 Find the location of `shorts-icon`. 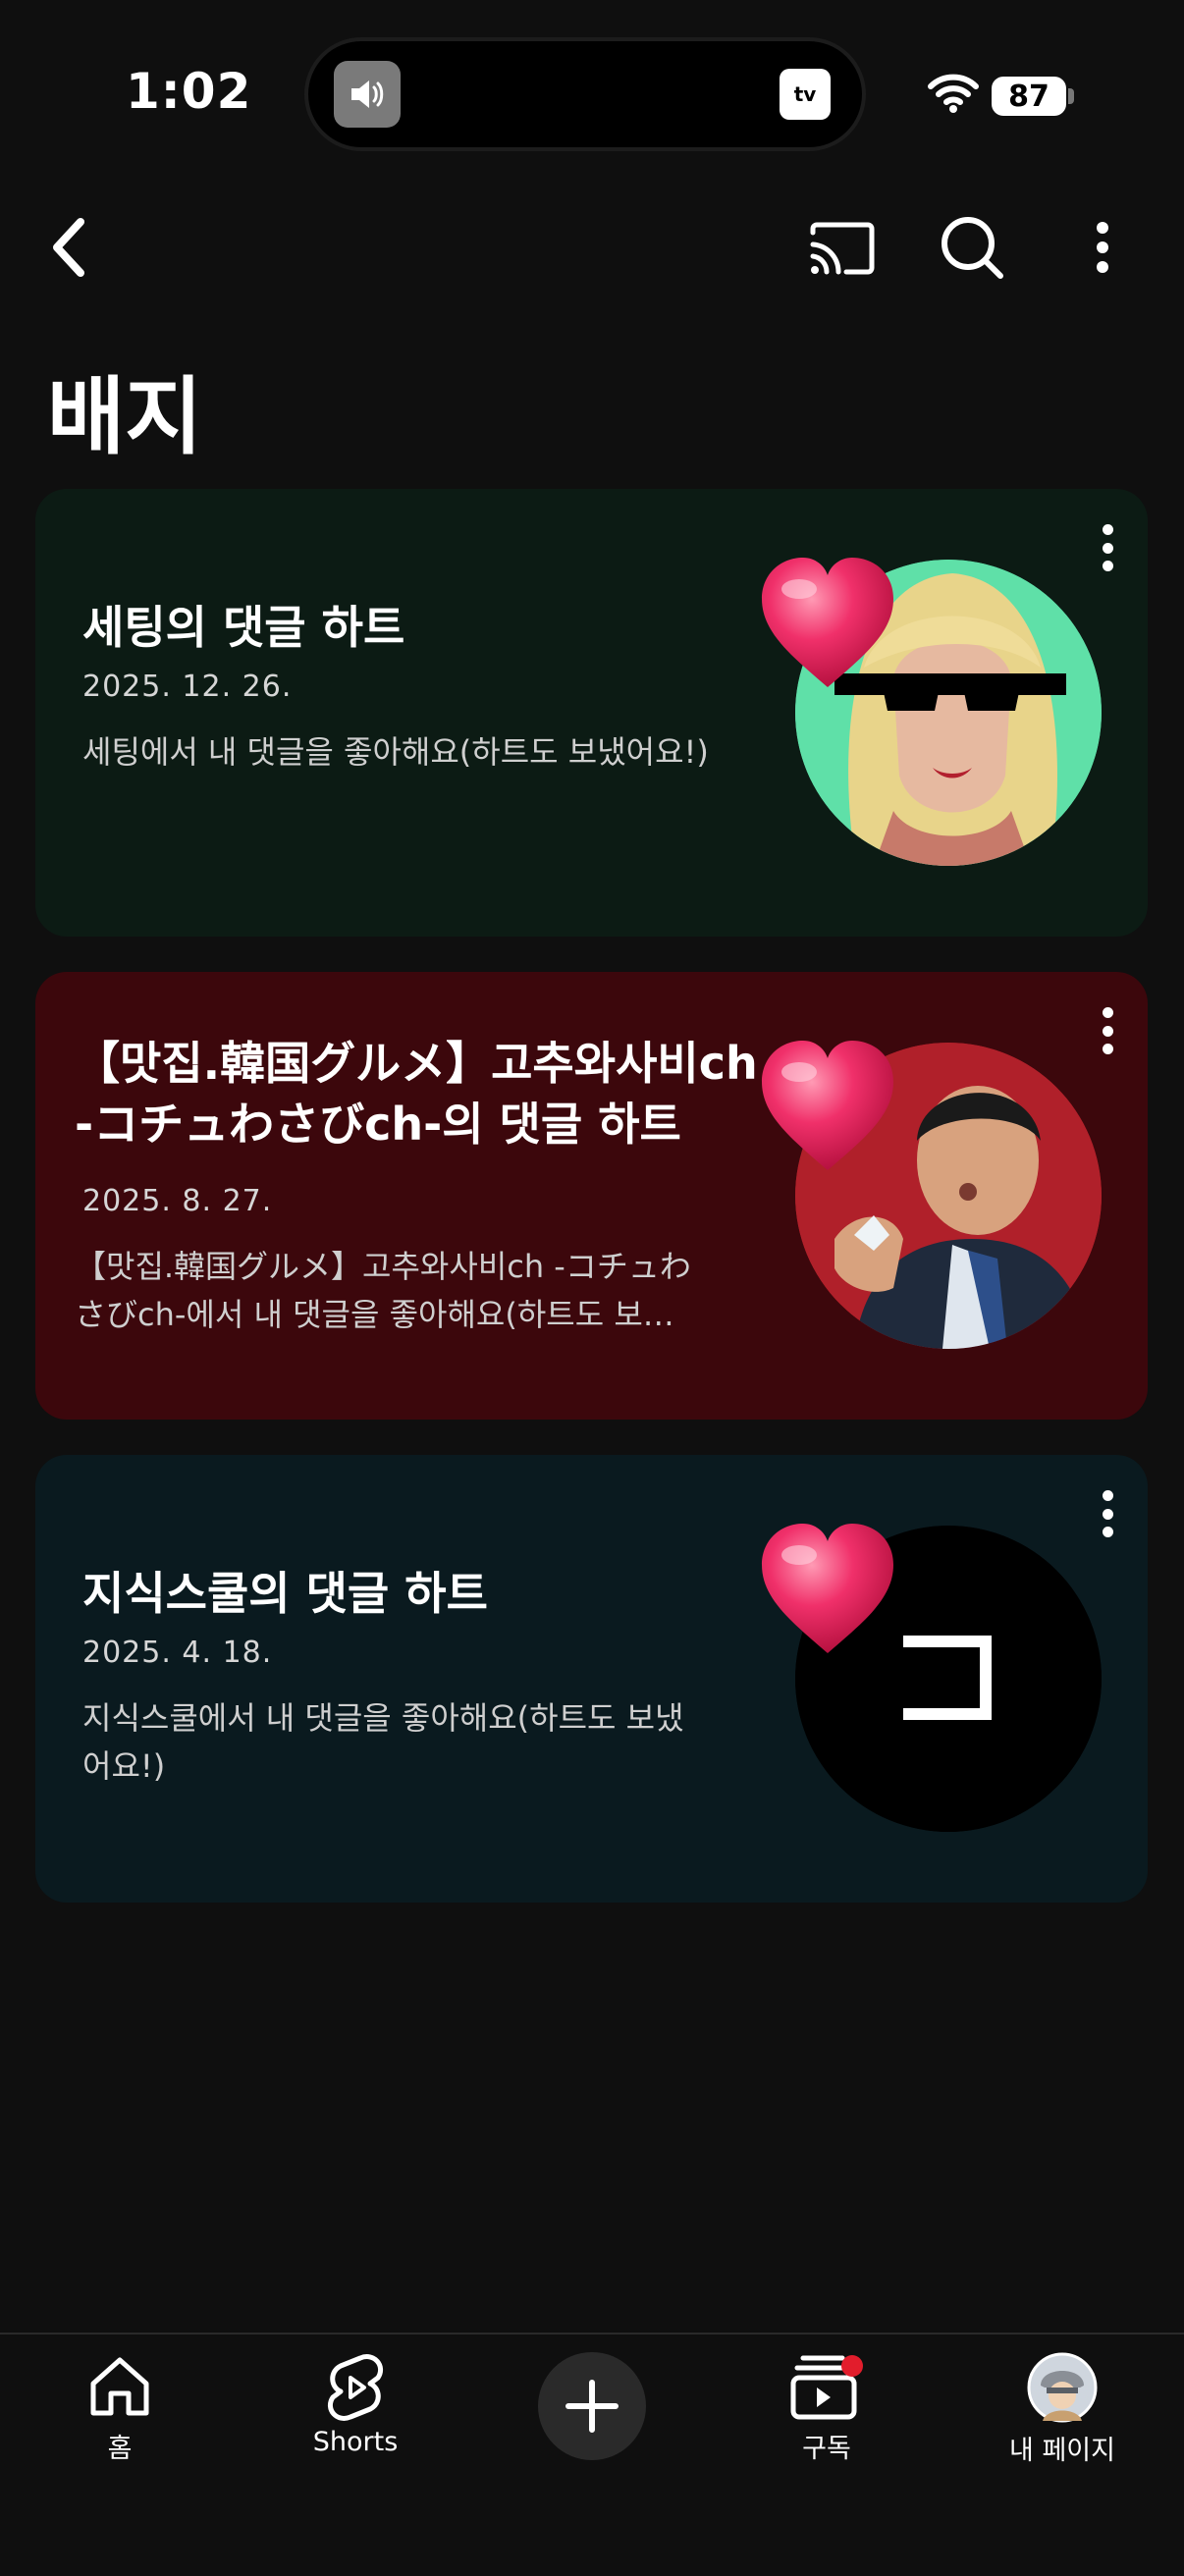

shorts-icon is located at coordinates (355, 2387).